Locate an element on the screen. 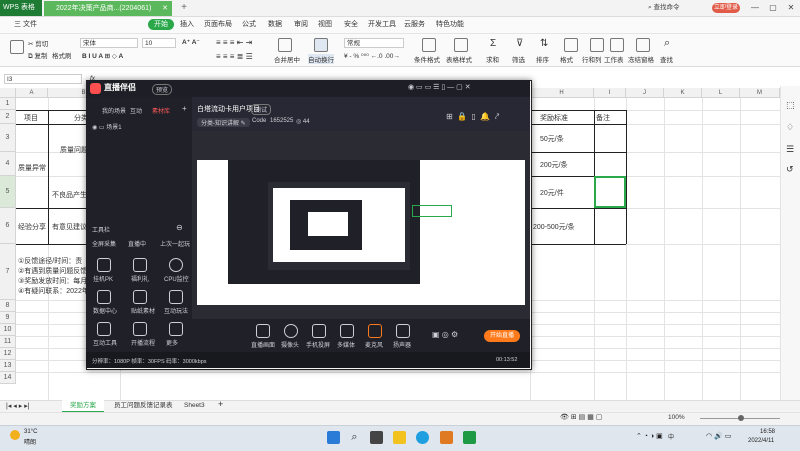 The width and height of the screenshot is (800, 451). menu-developer: 开发工具 is located at coordinates (382, 25).